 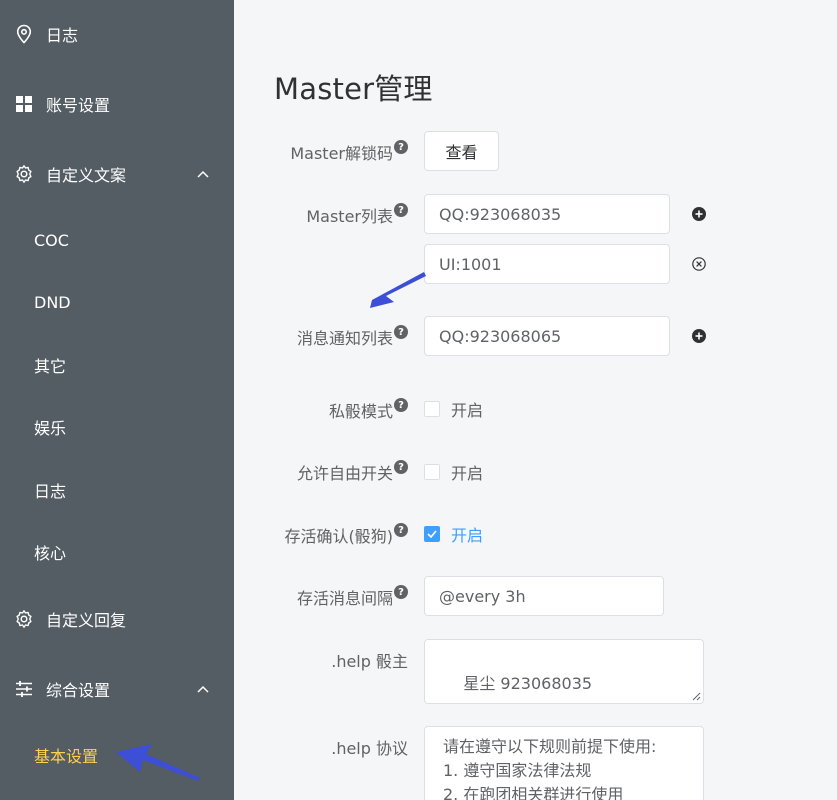 I want to click on private-dice-label: 私骰模式?, so click(x=368, y=410).